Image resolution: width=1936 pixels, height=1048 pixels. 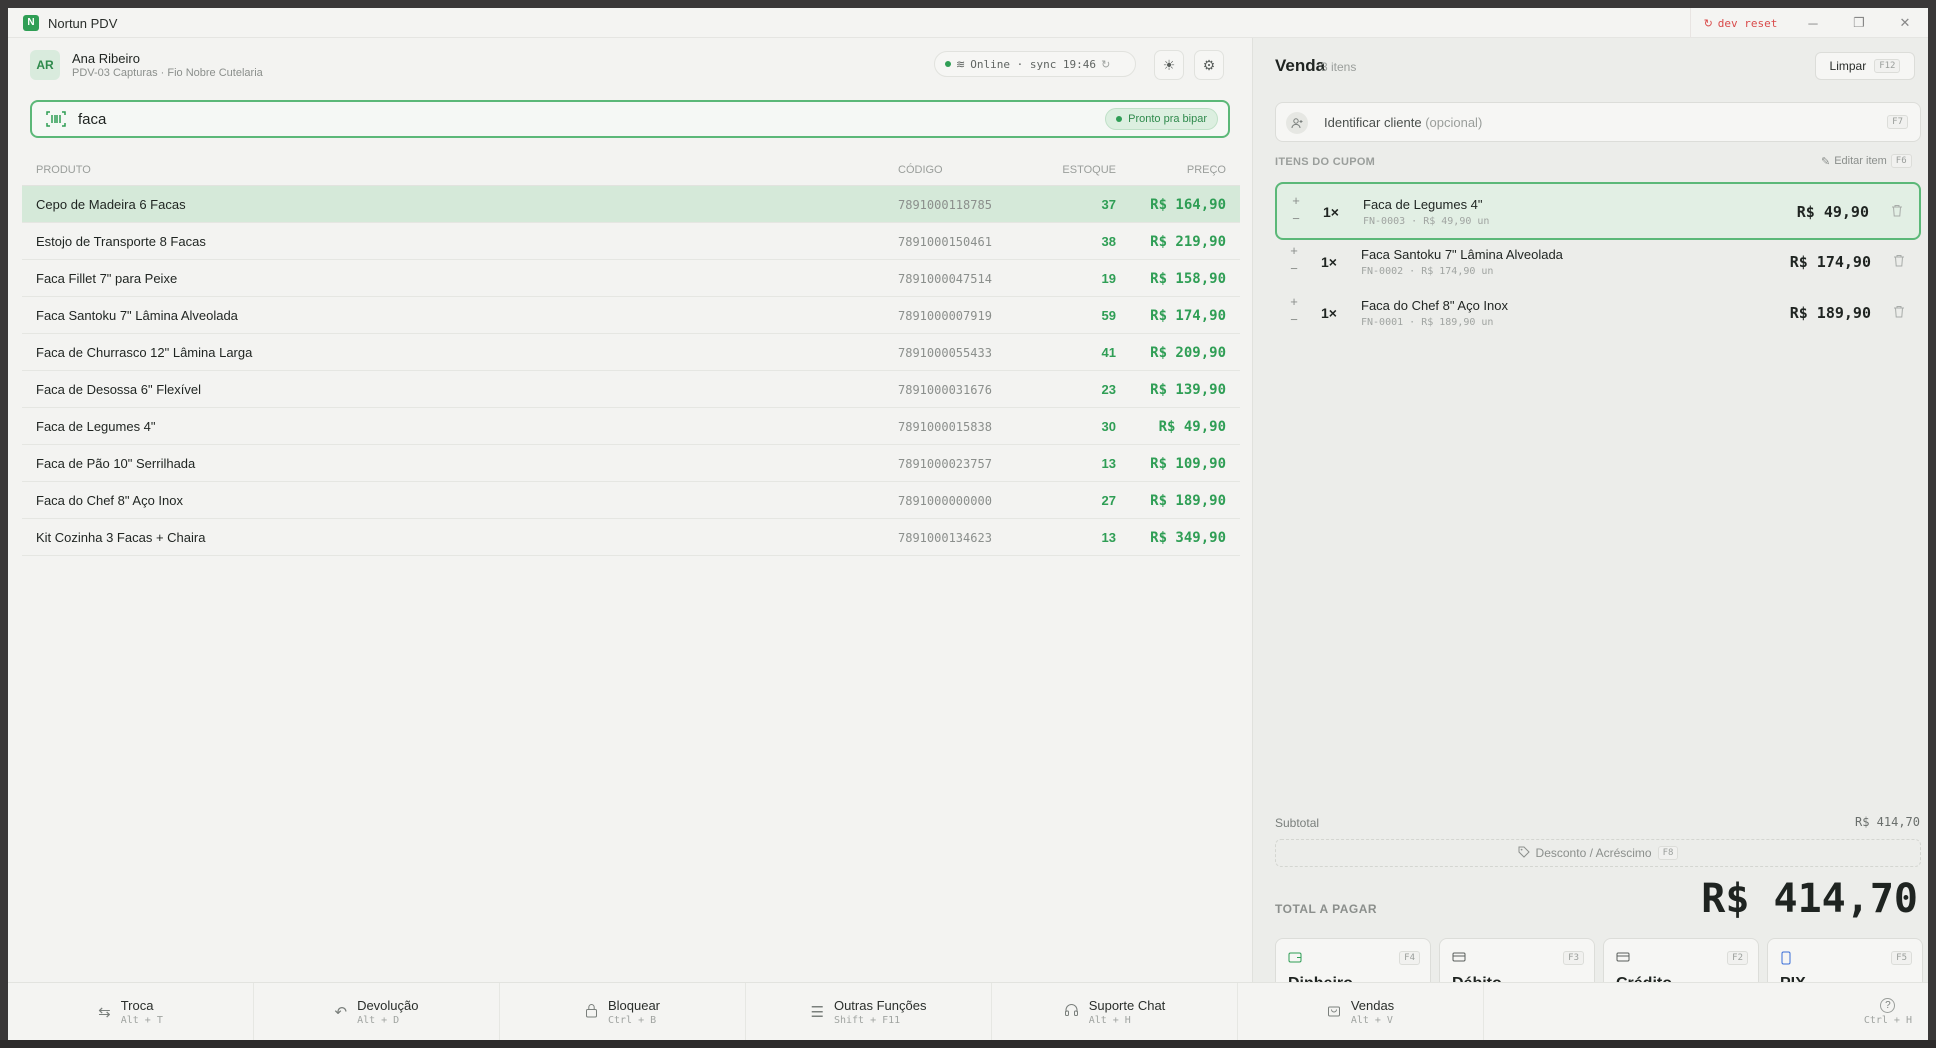 I want to click on support-chat-button: Suporte Chat Alt + H, so click(x=1115, y=1011).